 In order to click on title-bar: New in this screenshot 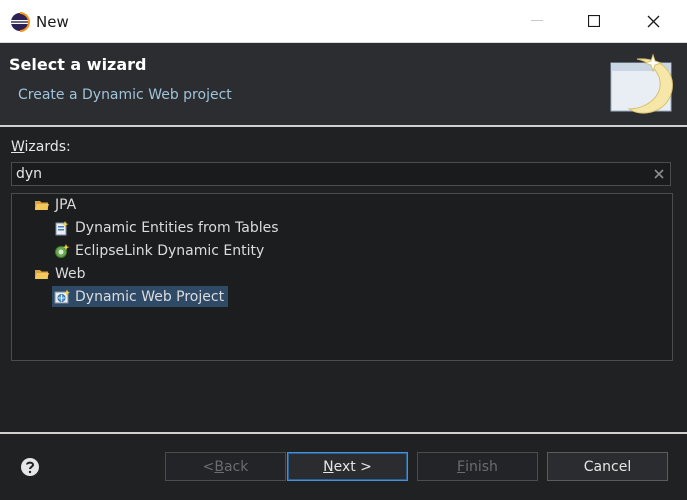, I will do `click(343, 21)`.